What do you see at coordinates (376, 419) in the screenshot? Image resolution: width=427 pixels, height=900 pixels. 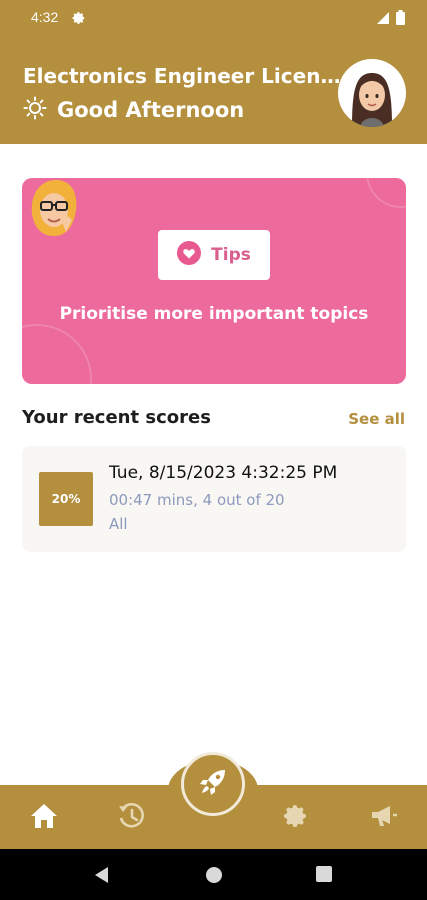 I see `see-all-link: See all` at bounding box center [376, 419].